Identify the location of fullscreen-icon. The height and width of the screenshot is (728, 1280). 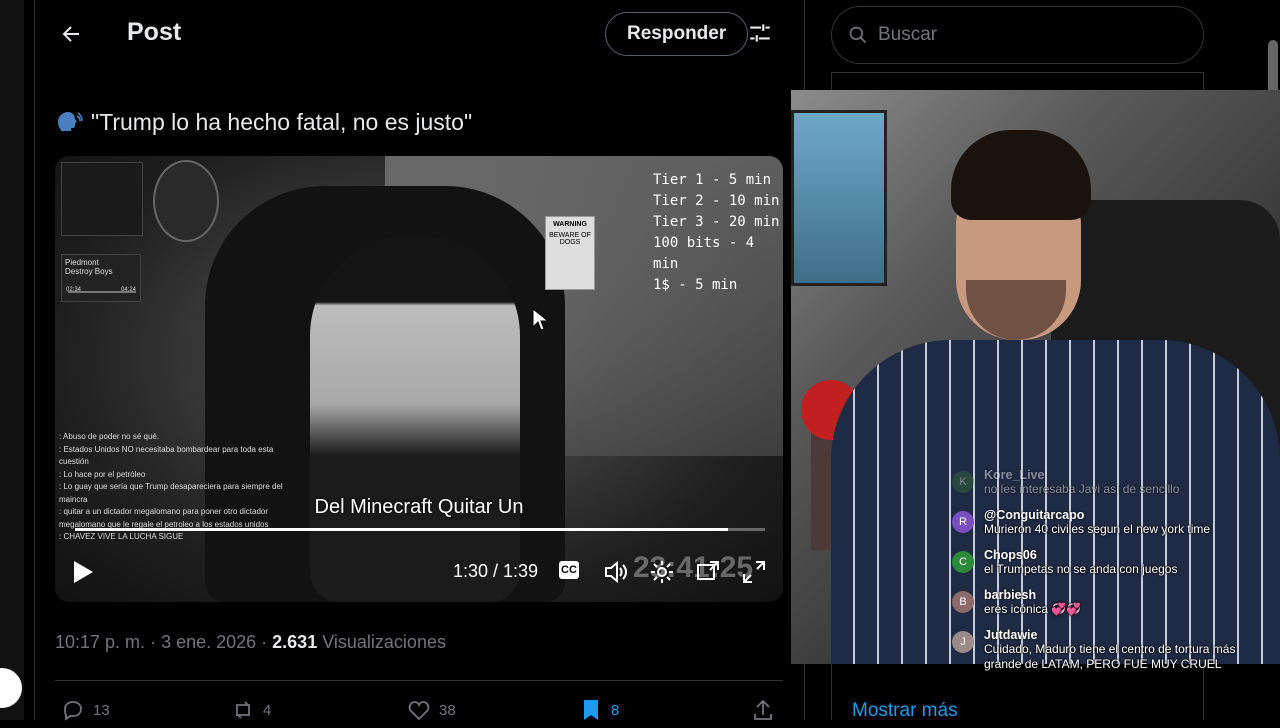
(754, 572).